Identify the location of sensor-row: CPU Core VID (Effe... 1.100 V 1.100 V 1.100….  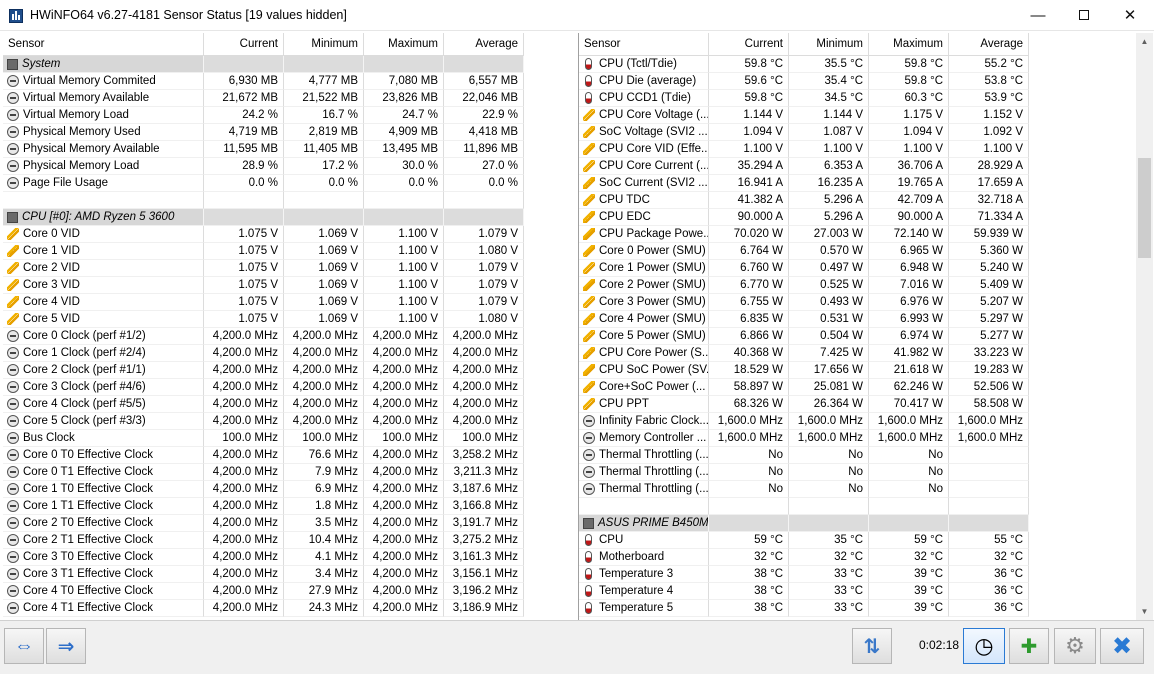
(804, 149).